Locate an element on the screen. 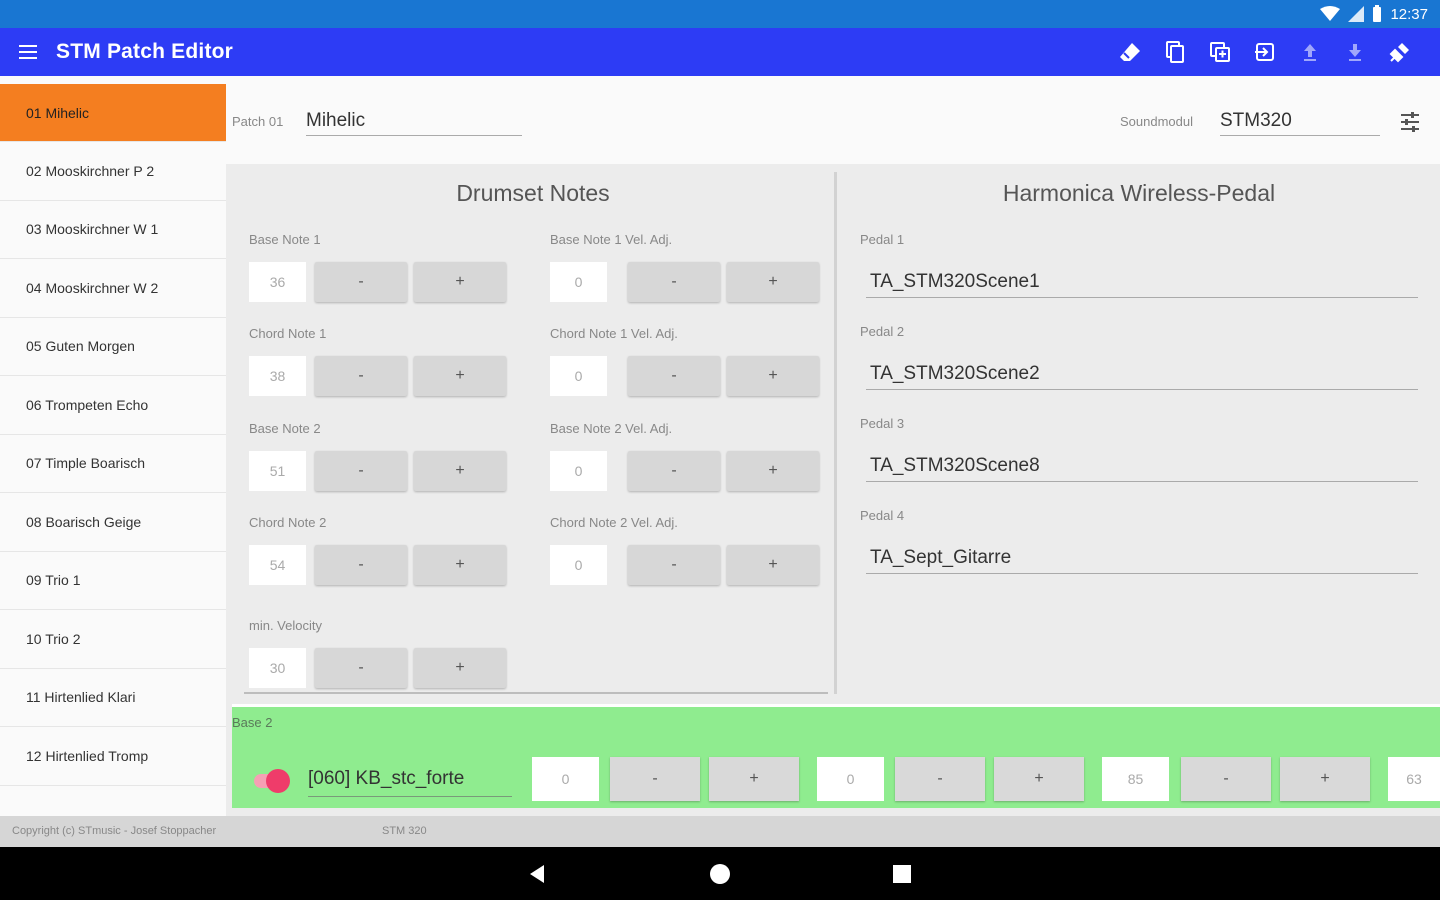 The height and width of the screenshot is (900, 1440). download-button is located at coordinates (1354, 52).